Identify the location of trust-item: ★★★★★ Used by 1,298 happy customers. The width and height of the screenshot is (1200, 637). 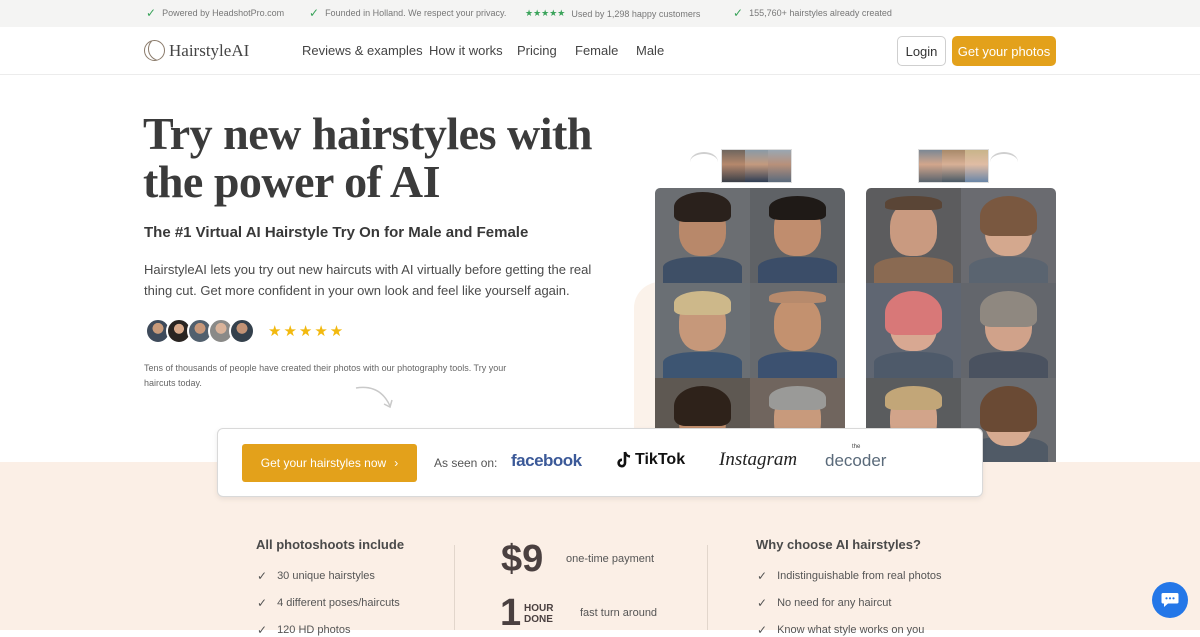
(612, 13).